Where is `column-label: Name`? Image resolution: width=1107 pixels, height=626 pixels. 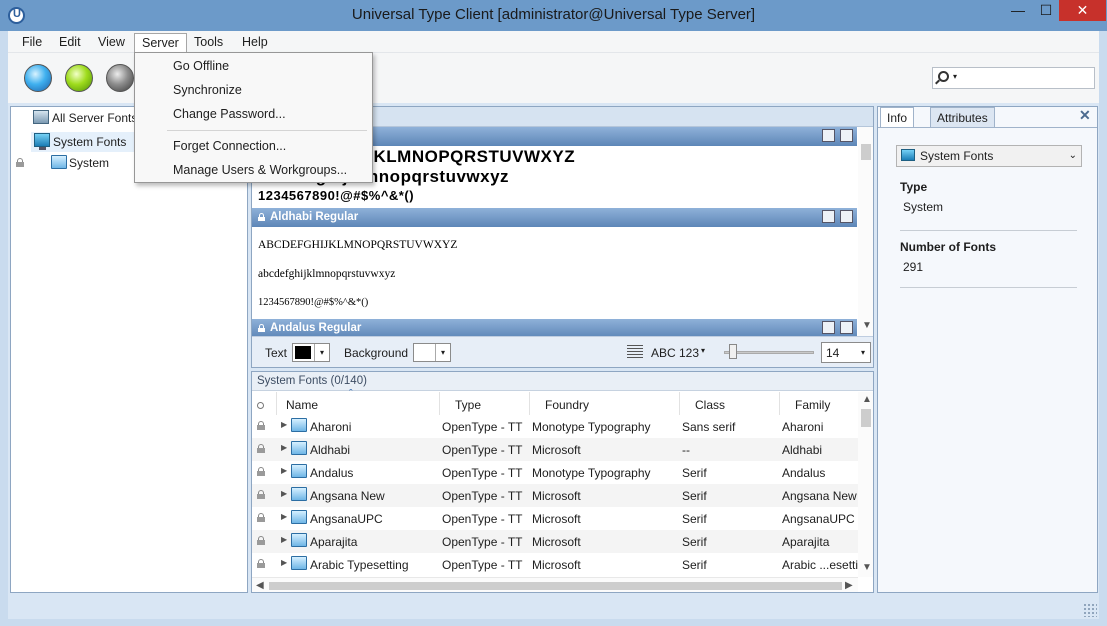
column-label: Name is located at coordinates (302, 405).